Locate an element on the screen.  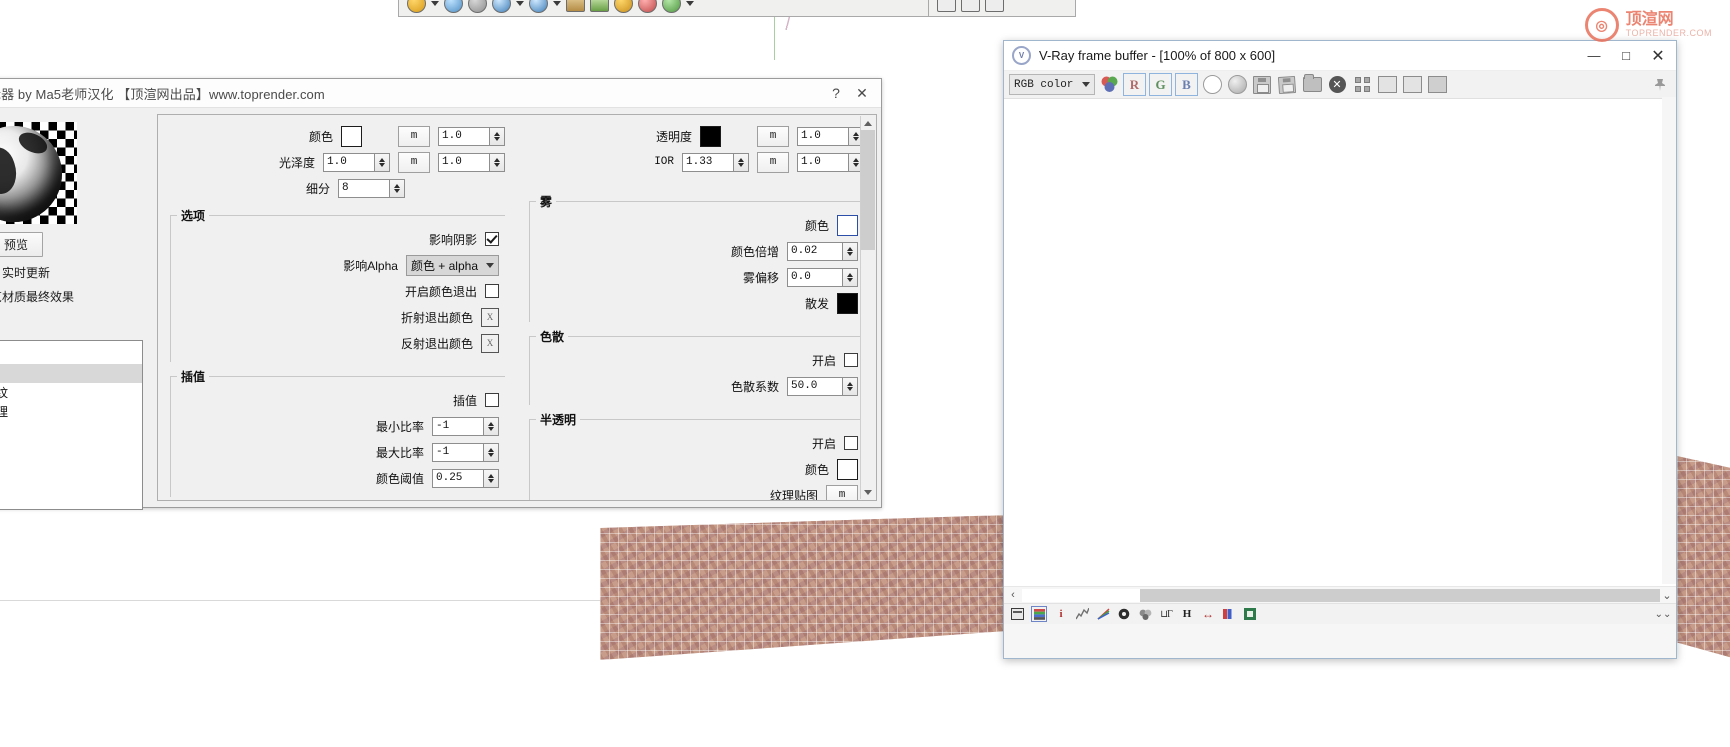
vray-proxy-icon is located at coordinates (575, 6).